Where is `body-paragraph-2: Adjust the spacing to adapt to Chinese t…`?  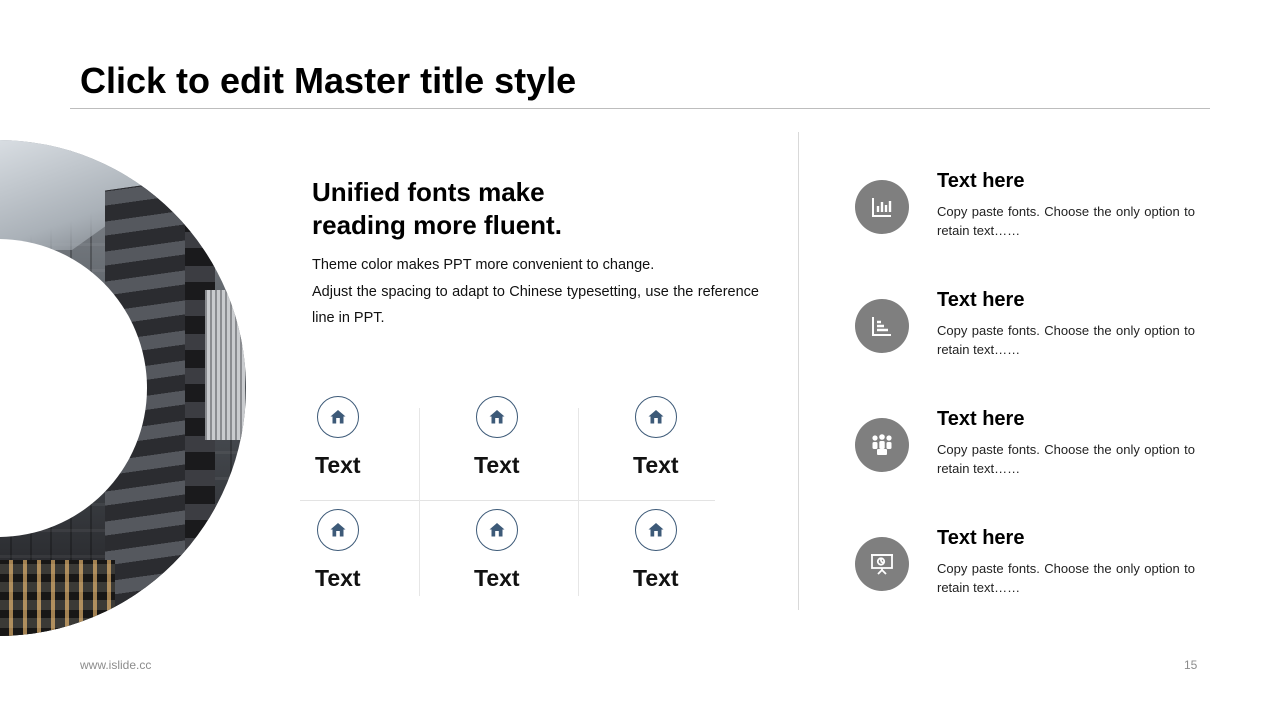 body-paragraph-2: Adjust the spacing to adapt to Chinese t… is located at coordinates (535, 305).